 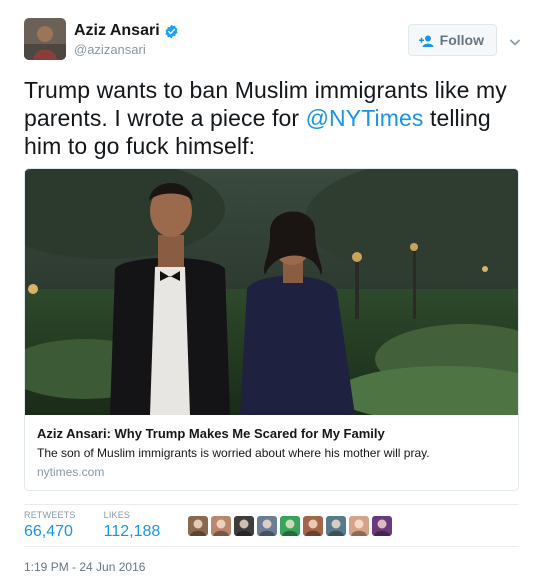 I want to click on user-avatar, so click(x=45, y=39).